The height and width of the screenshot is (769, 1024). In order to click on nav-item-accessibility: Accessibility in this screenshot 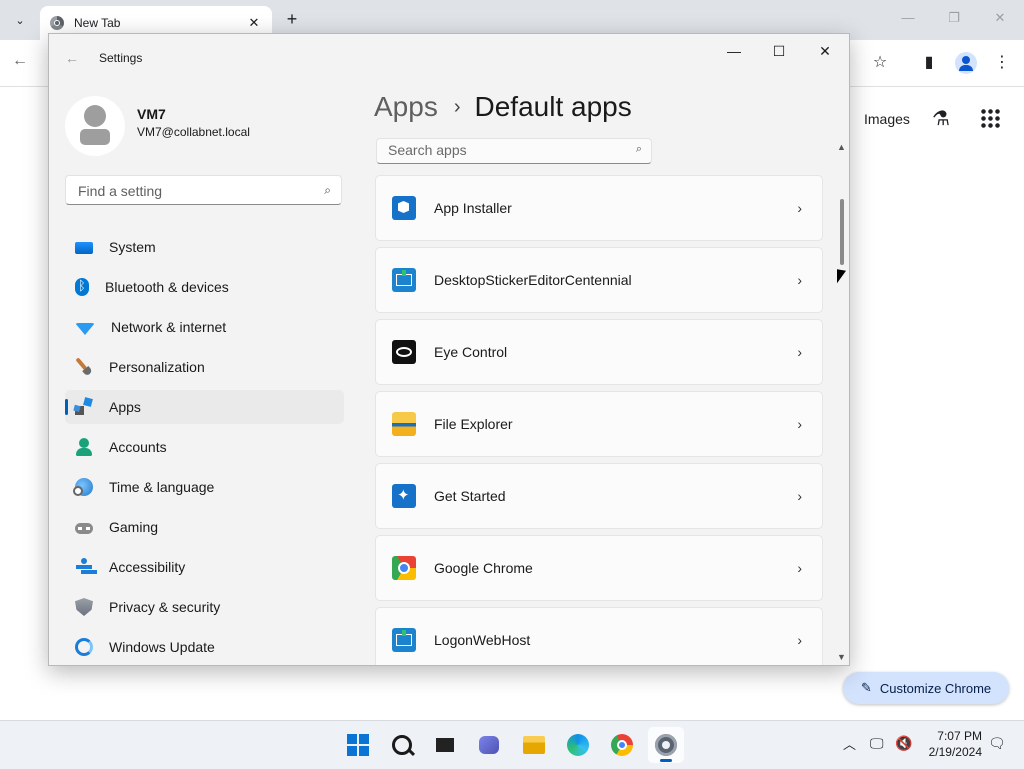, I will do `click(204, 567)`.